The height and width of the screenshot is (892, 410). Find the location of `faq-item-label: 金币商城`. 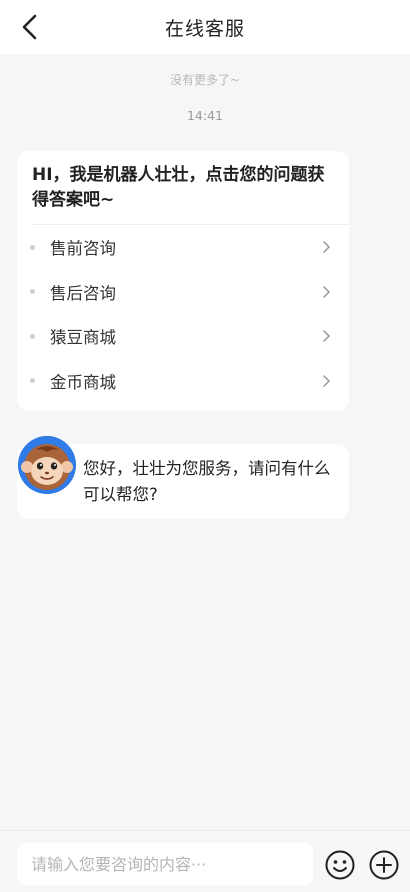

faq-item-label: 金币商城 is located at coordinates (83, 382).